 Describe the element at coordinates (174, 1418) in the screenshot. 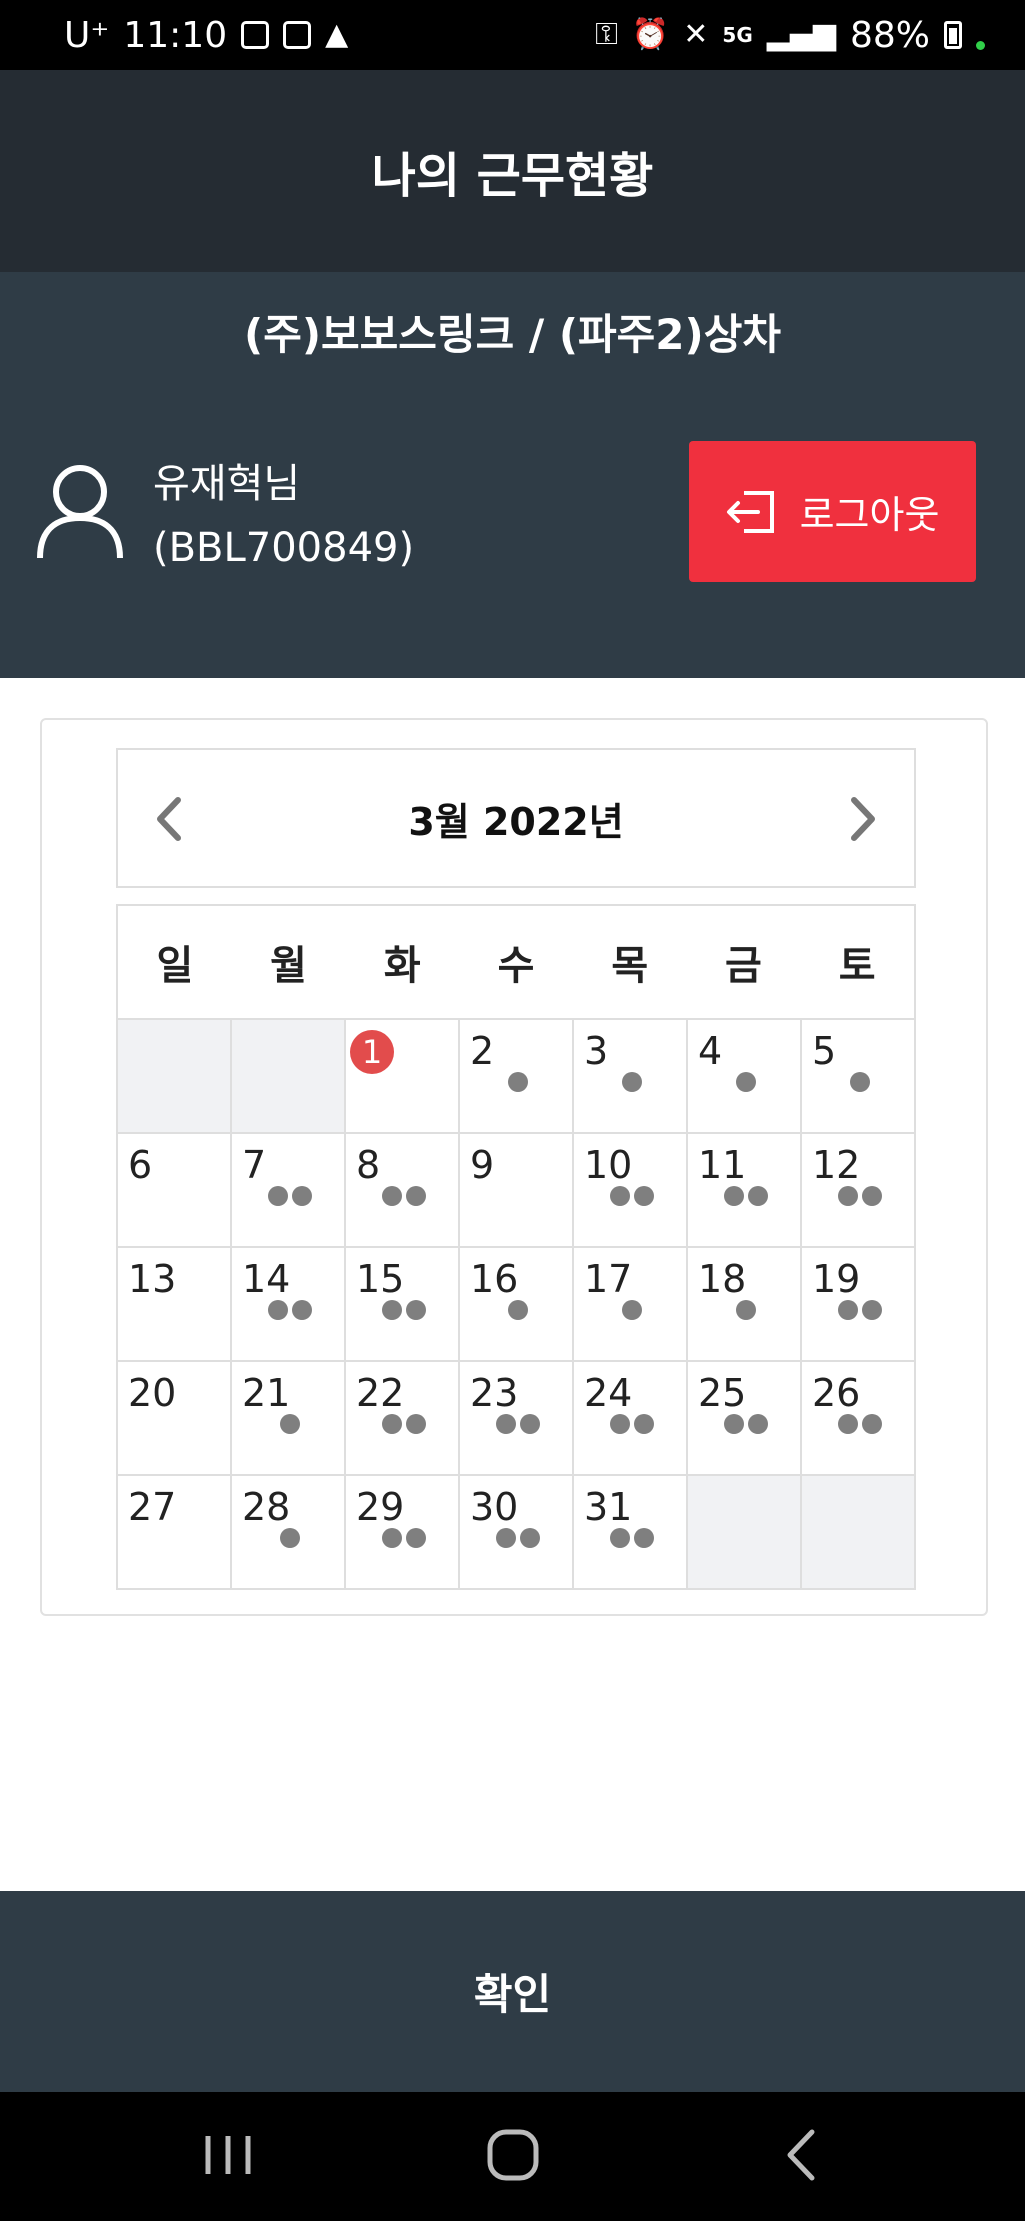

I see `calendar-day-20: 20` at that location.